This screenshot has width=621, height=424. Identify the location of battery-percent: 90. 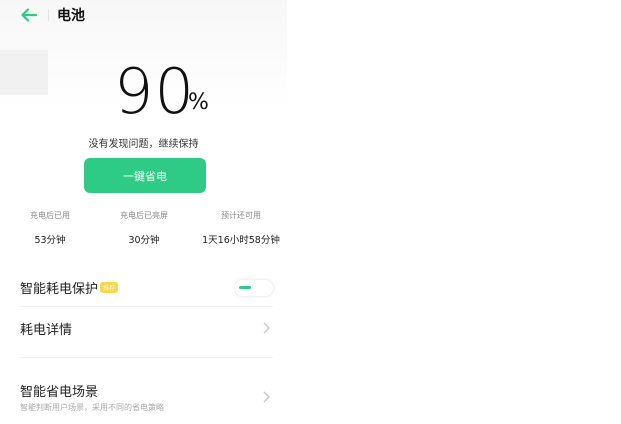
(154, 91).